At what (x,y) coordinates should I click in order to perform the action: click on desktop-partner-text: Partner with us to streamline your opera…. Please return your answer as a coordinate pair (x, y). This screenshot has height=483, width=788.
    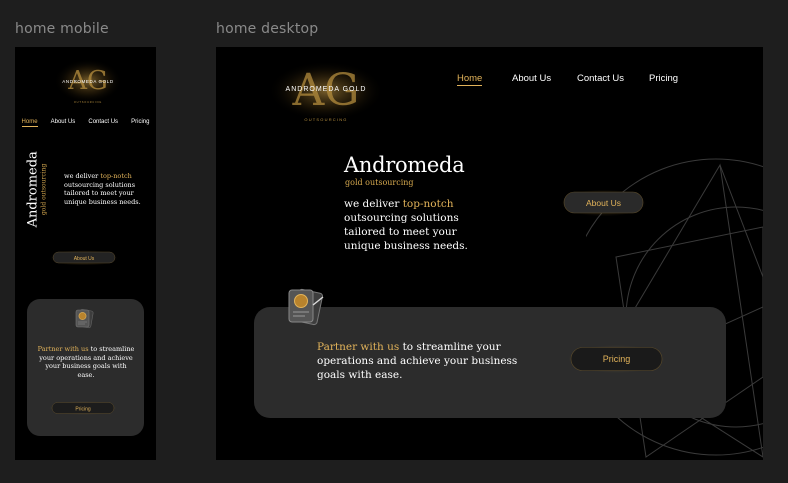
    Looking at the image, I should click on (417, 361).